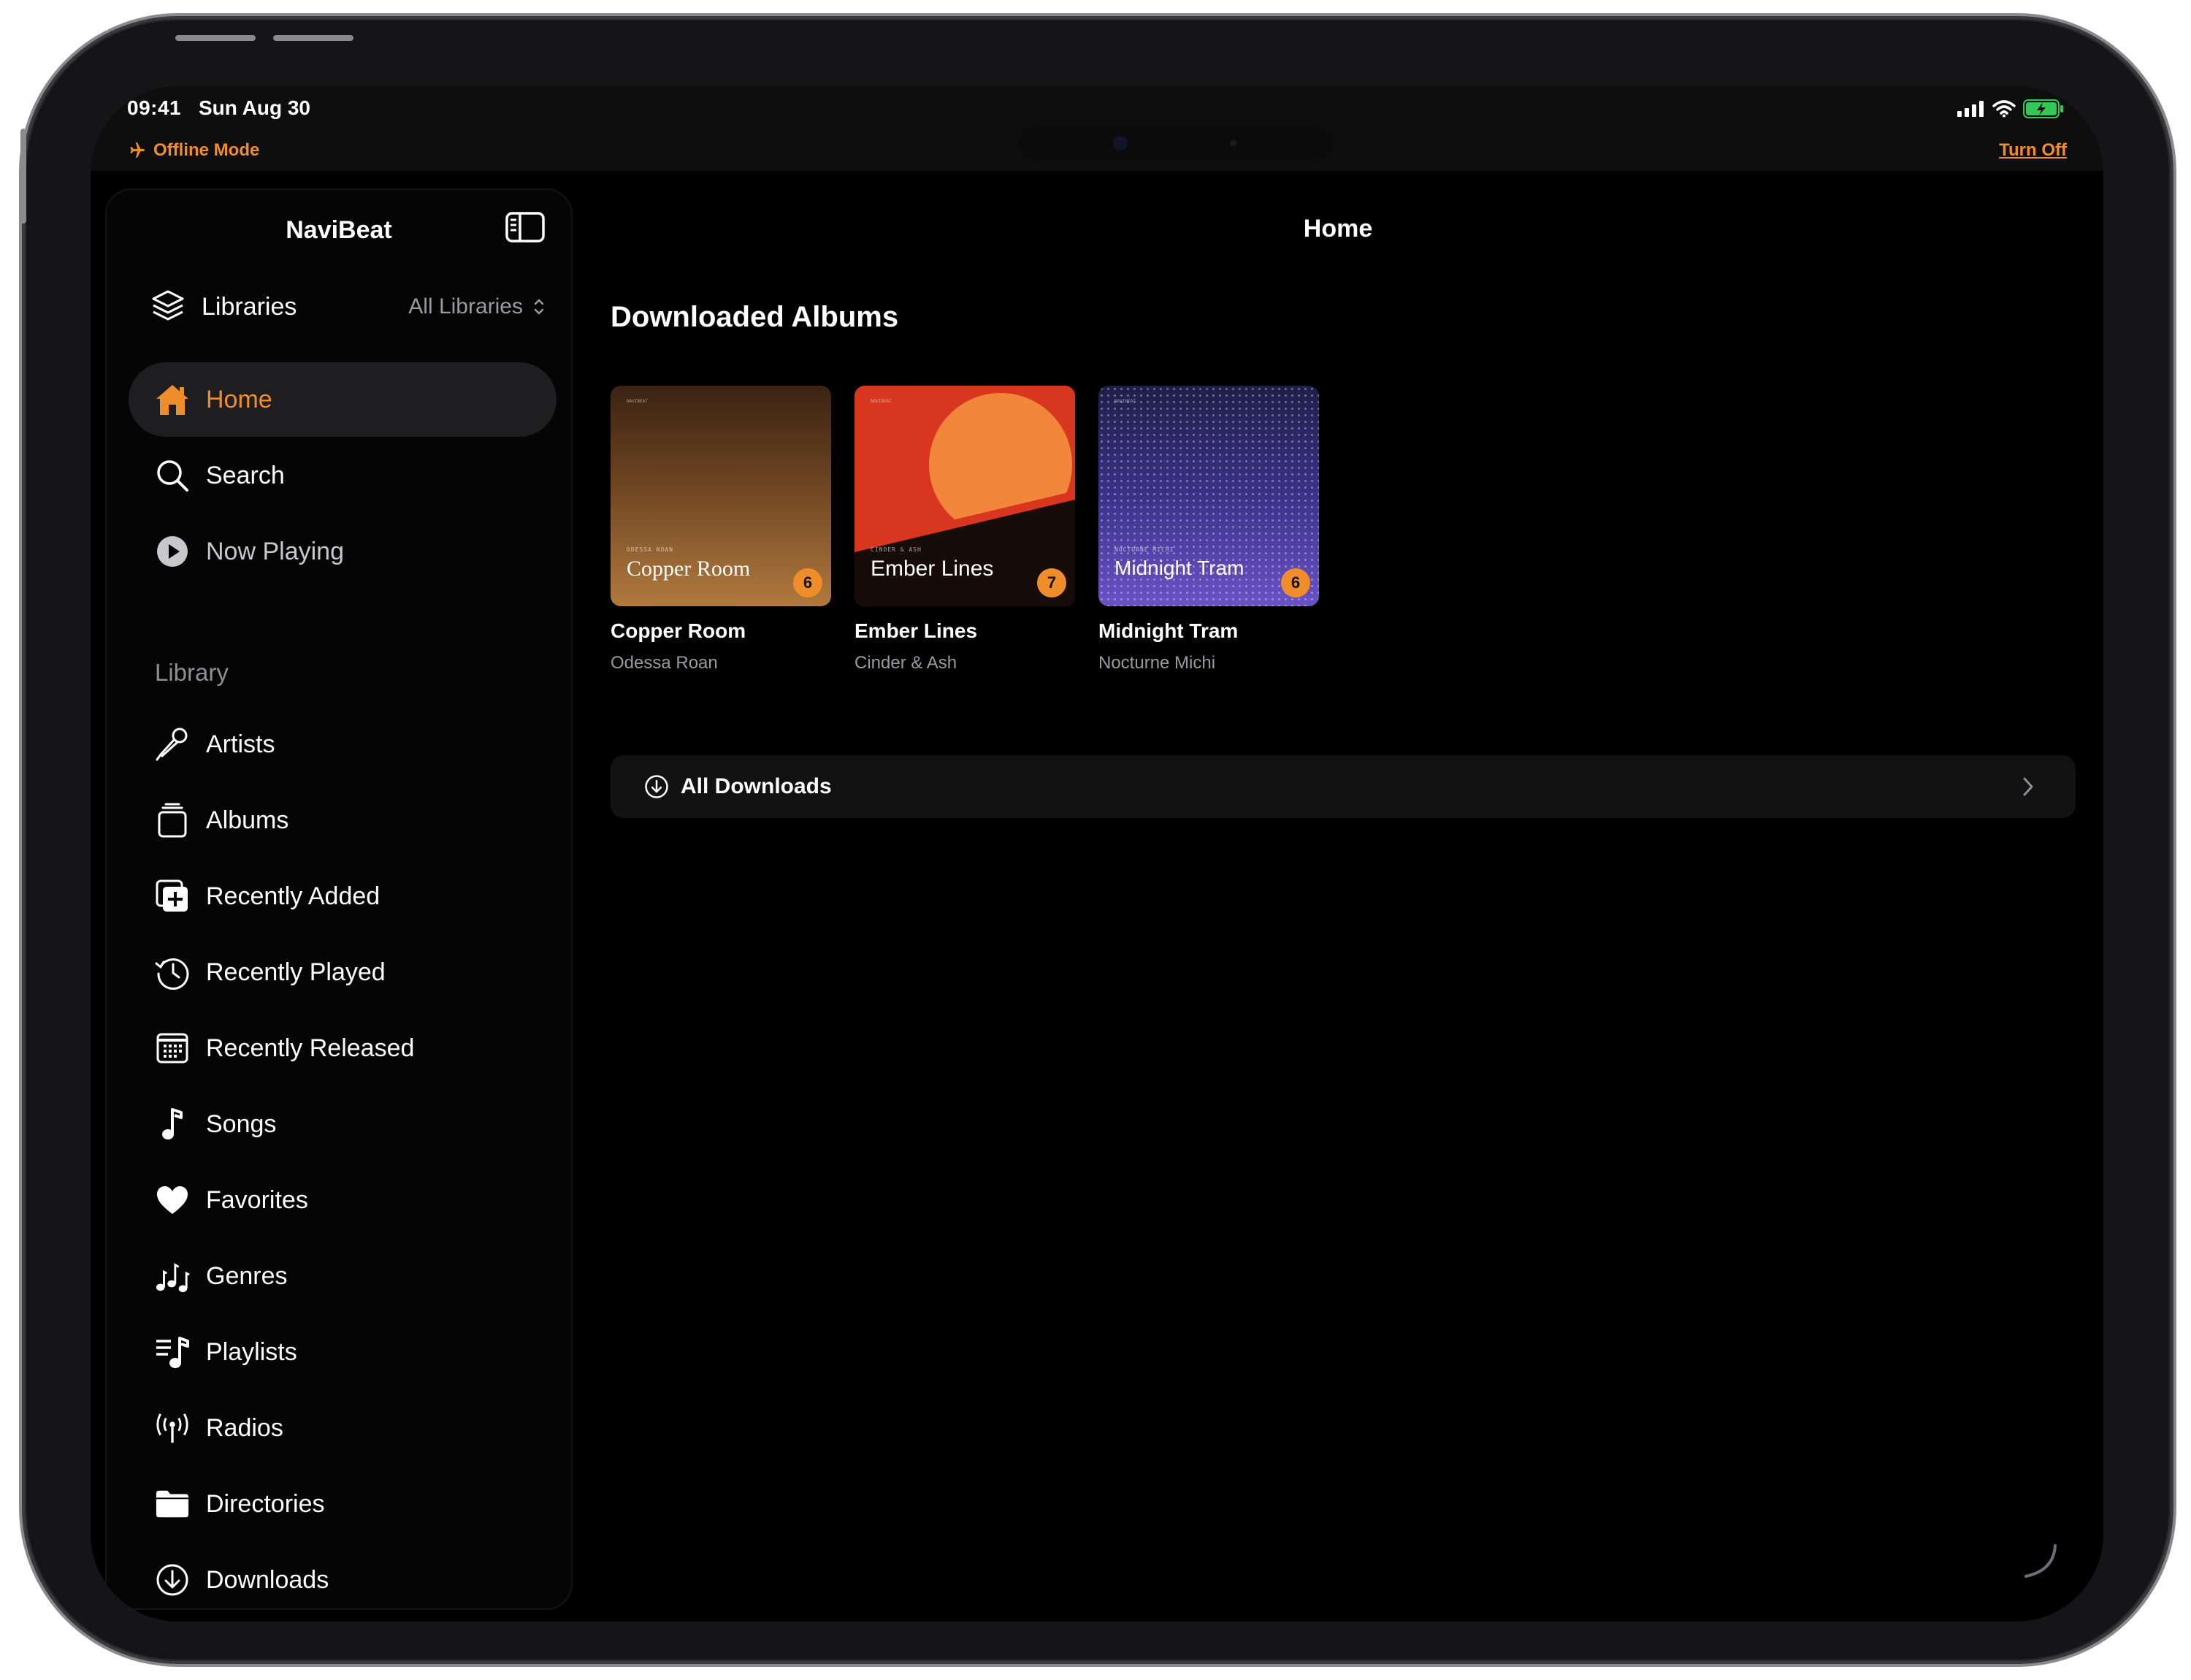  Describe the element at coordinates (343, 821) in the screenshot. I see `sidebar-item-albums: Albums` at that location.